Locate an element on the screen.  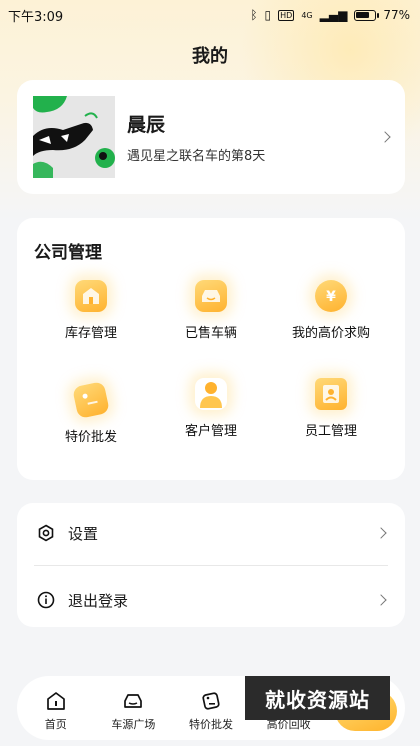
avatar-illustration is located at coordinates (74, 137).